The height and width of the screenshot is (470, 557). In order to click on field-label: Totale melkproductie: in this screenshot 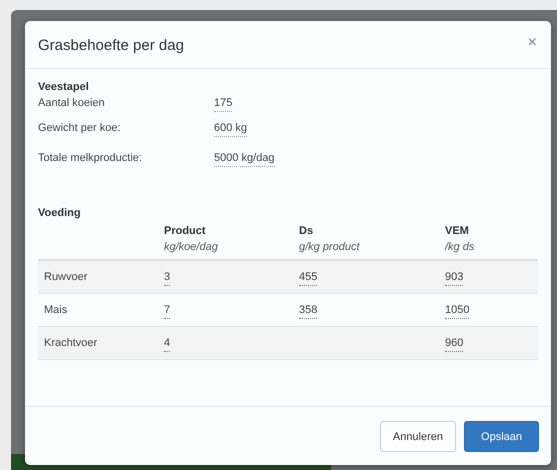, I will do `click(90, 158)`.